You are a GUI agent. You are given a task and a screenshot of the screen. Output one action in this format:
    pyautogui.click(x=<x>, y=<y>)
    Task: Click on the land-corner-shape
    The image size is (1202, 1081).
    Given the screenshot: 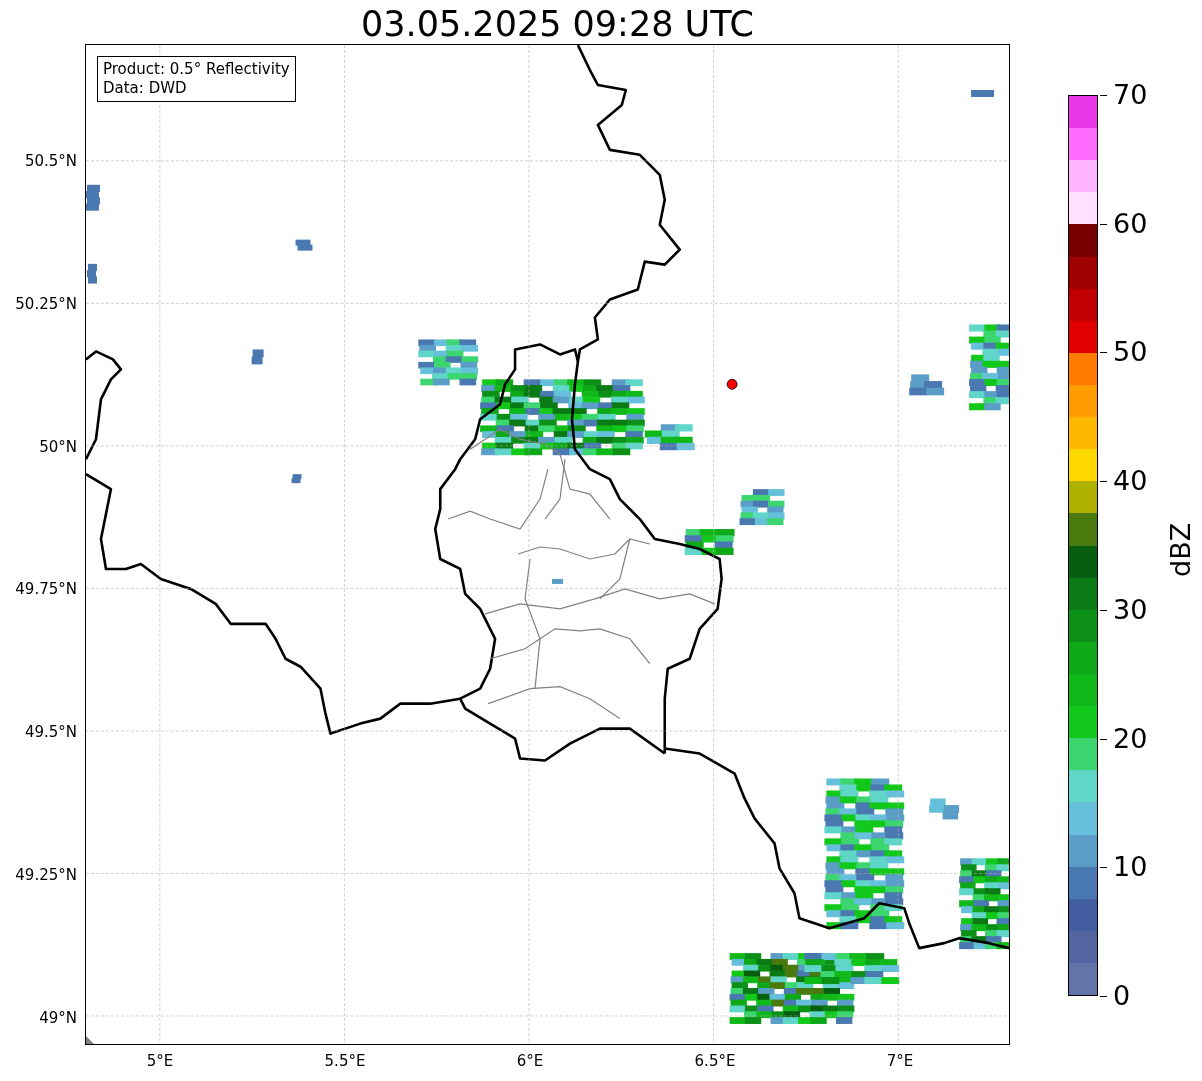 What is the action you would take?
    pyautogui.click(x=90, y=1039)
    